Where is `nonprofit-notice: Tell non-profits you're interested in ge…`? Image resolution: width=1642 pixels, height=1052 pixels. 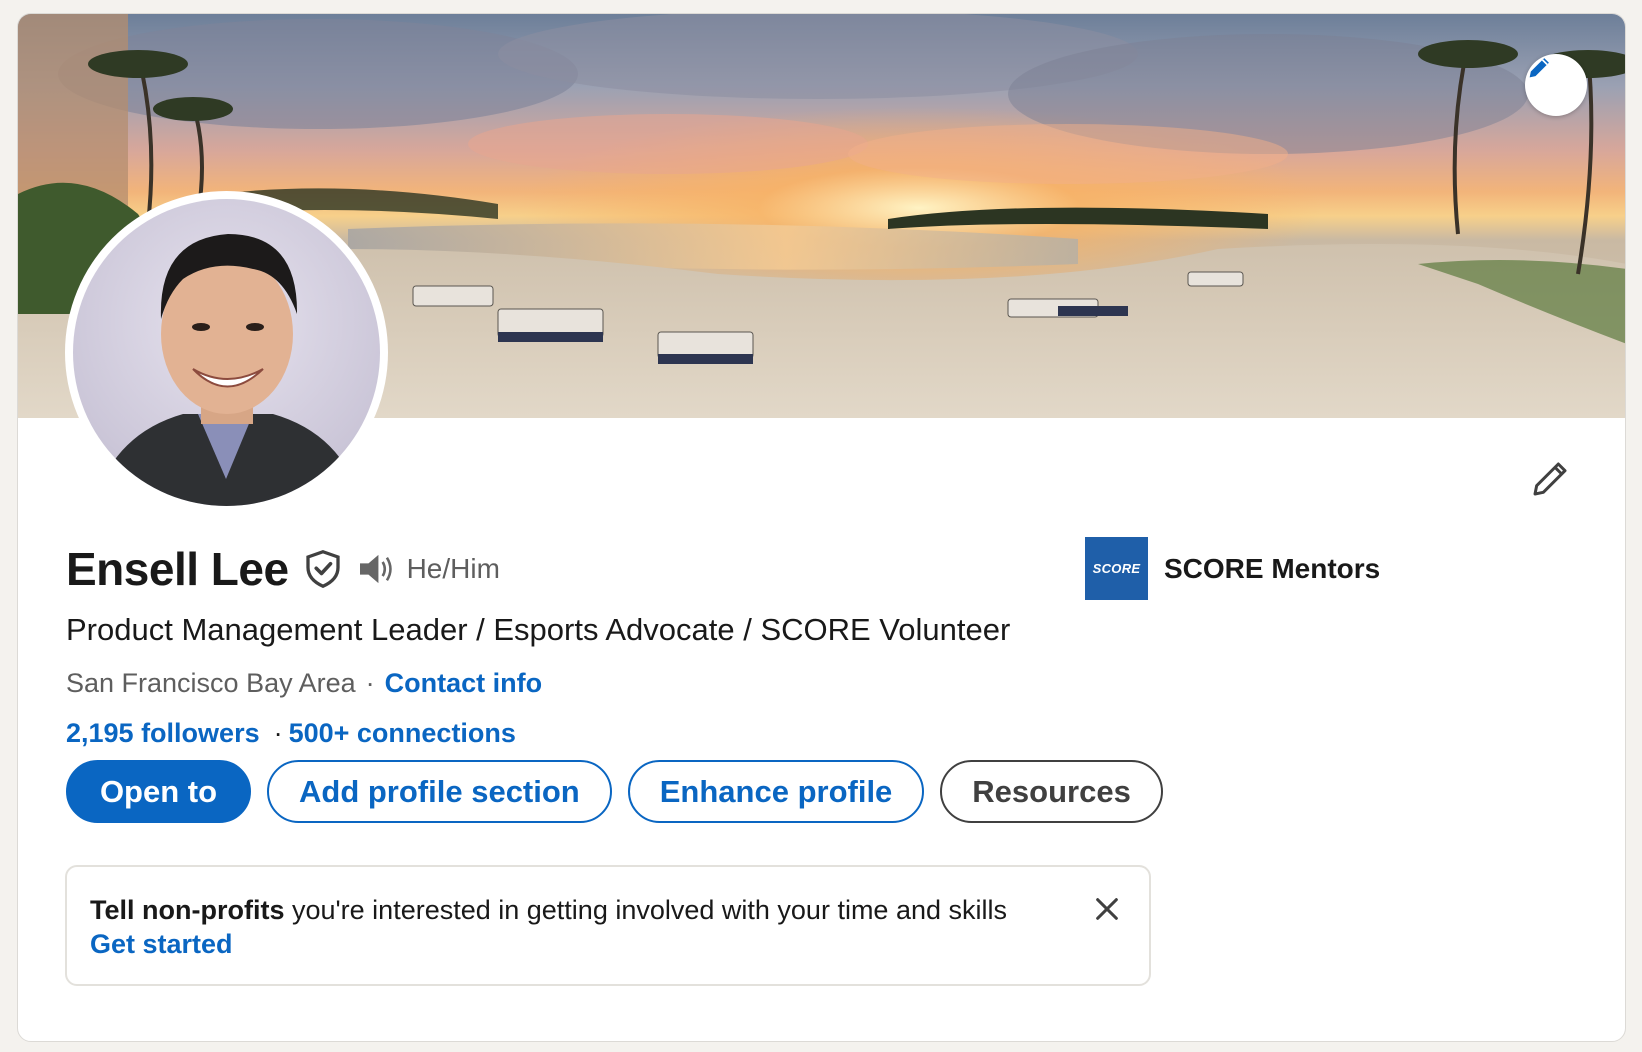 nonprofit-notice: Tell non-profits you're interested in ge… is located at coordinates (608, 925).